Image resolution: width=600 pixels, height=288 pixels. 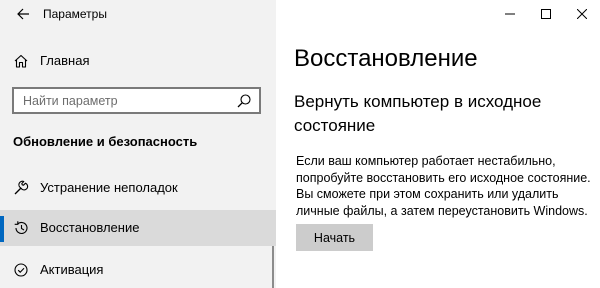 I want to click on selection-indicator, so click(x=2, y=229).